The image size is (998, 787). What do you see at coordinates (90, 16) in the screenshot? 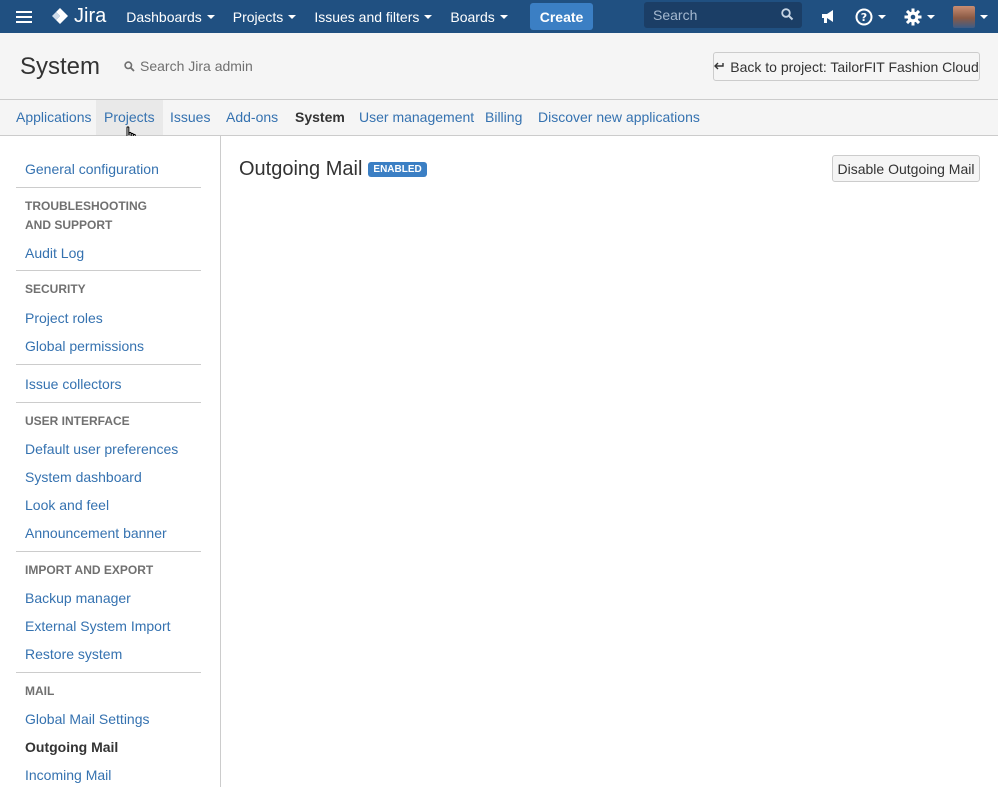
I see `logo-text: Jira` at bounding box center [90, 16].